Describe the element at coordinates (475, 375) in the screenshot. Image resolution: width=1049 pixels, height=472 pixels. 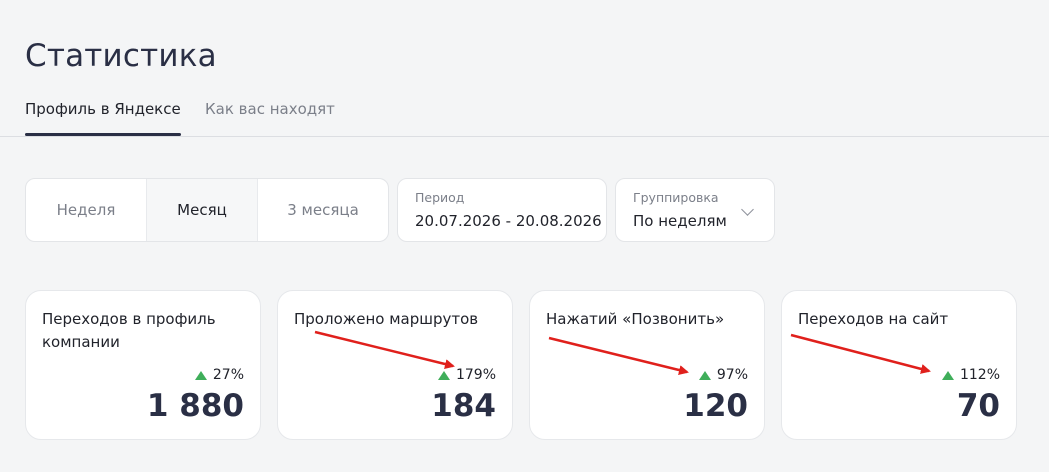
I see `card-delta-value: 179%` at that location.